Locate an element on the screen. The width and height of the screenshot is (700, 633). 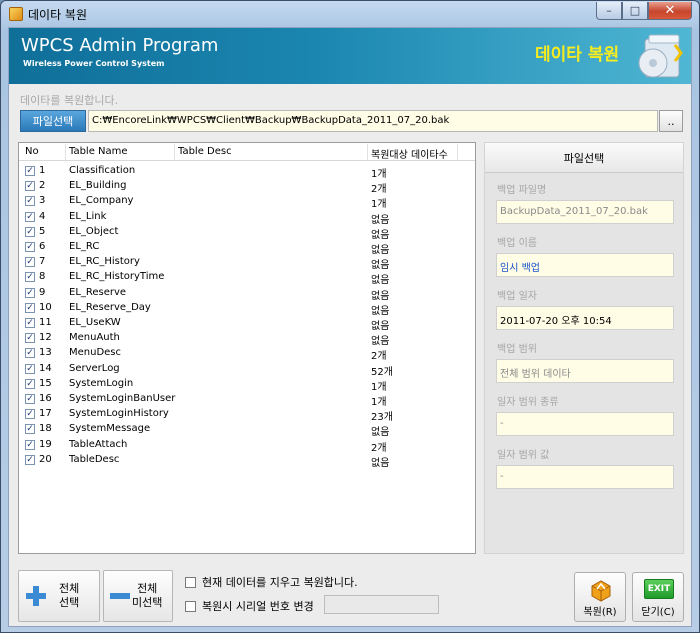
close-window-button: ✕ is located at coordinates (670, 11).